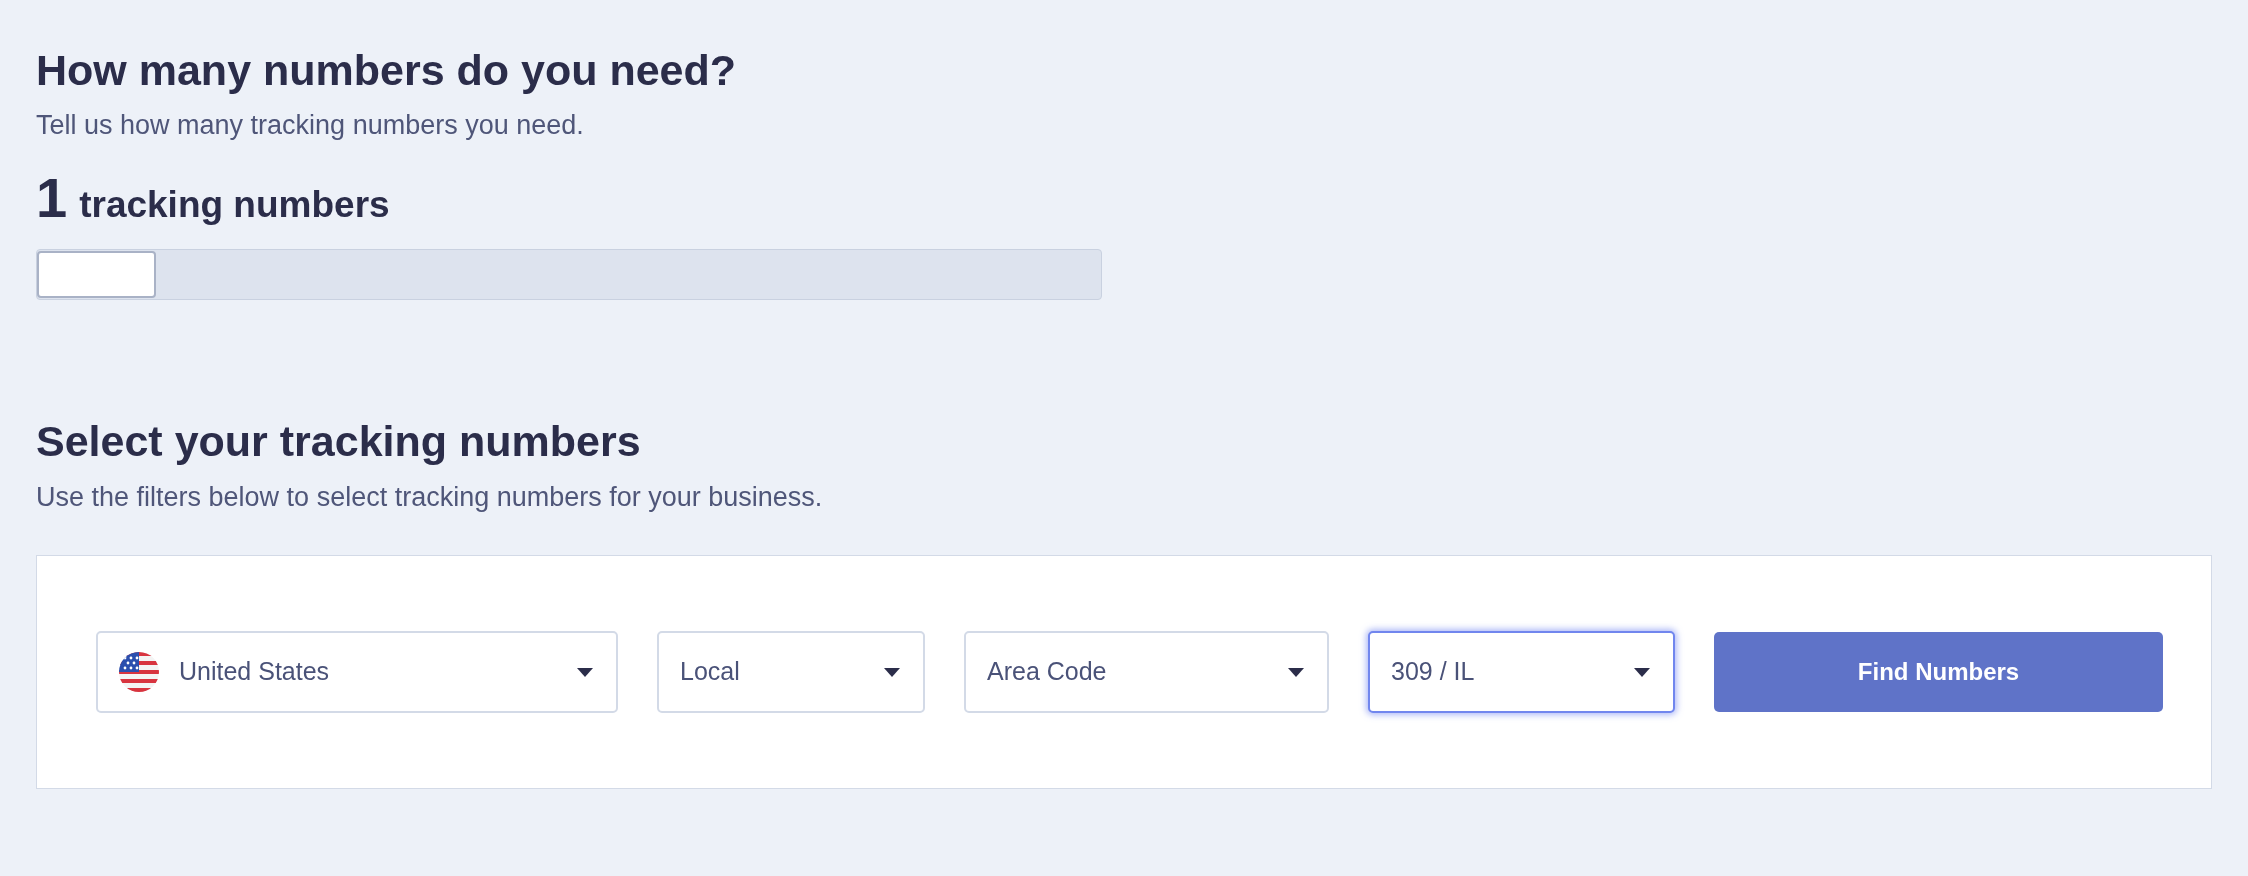 This screenshot has height=876, width=2248. What do you see at coordinates (96, 274) in the screenshot?
I see `slider-thumb` at bounding box center [96, 274].